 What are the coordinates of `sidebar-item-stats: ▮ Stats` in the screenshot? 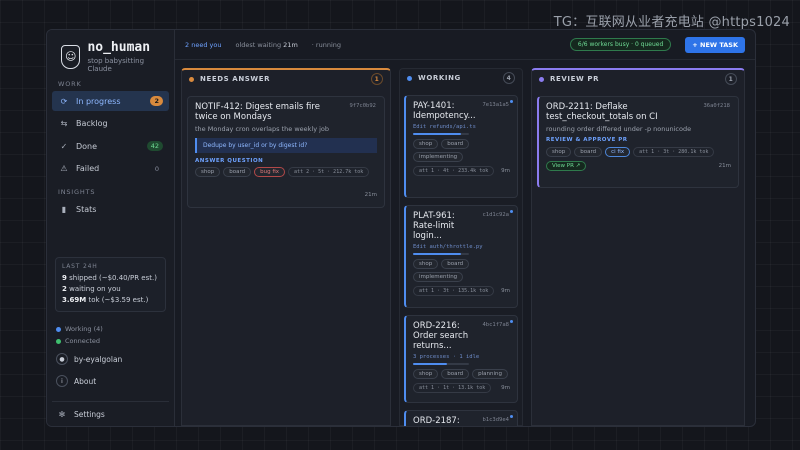 It's located at (110, 209).